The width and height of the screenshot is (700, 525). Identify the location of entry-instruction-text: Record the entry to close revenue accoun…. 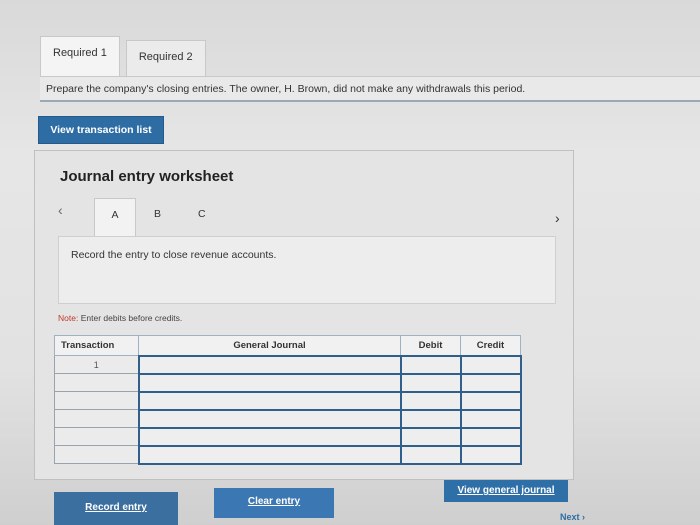
(174, 255).